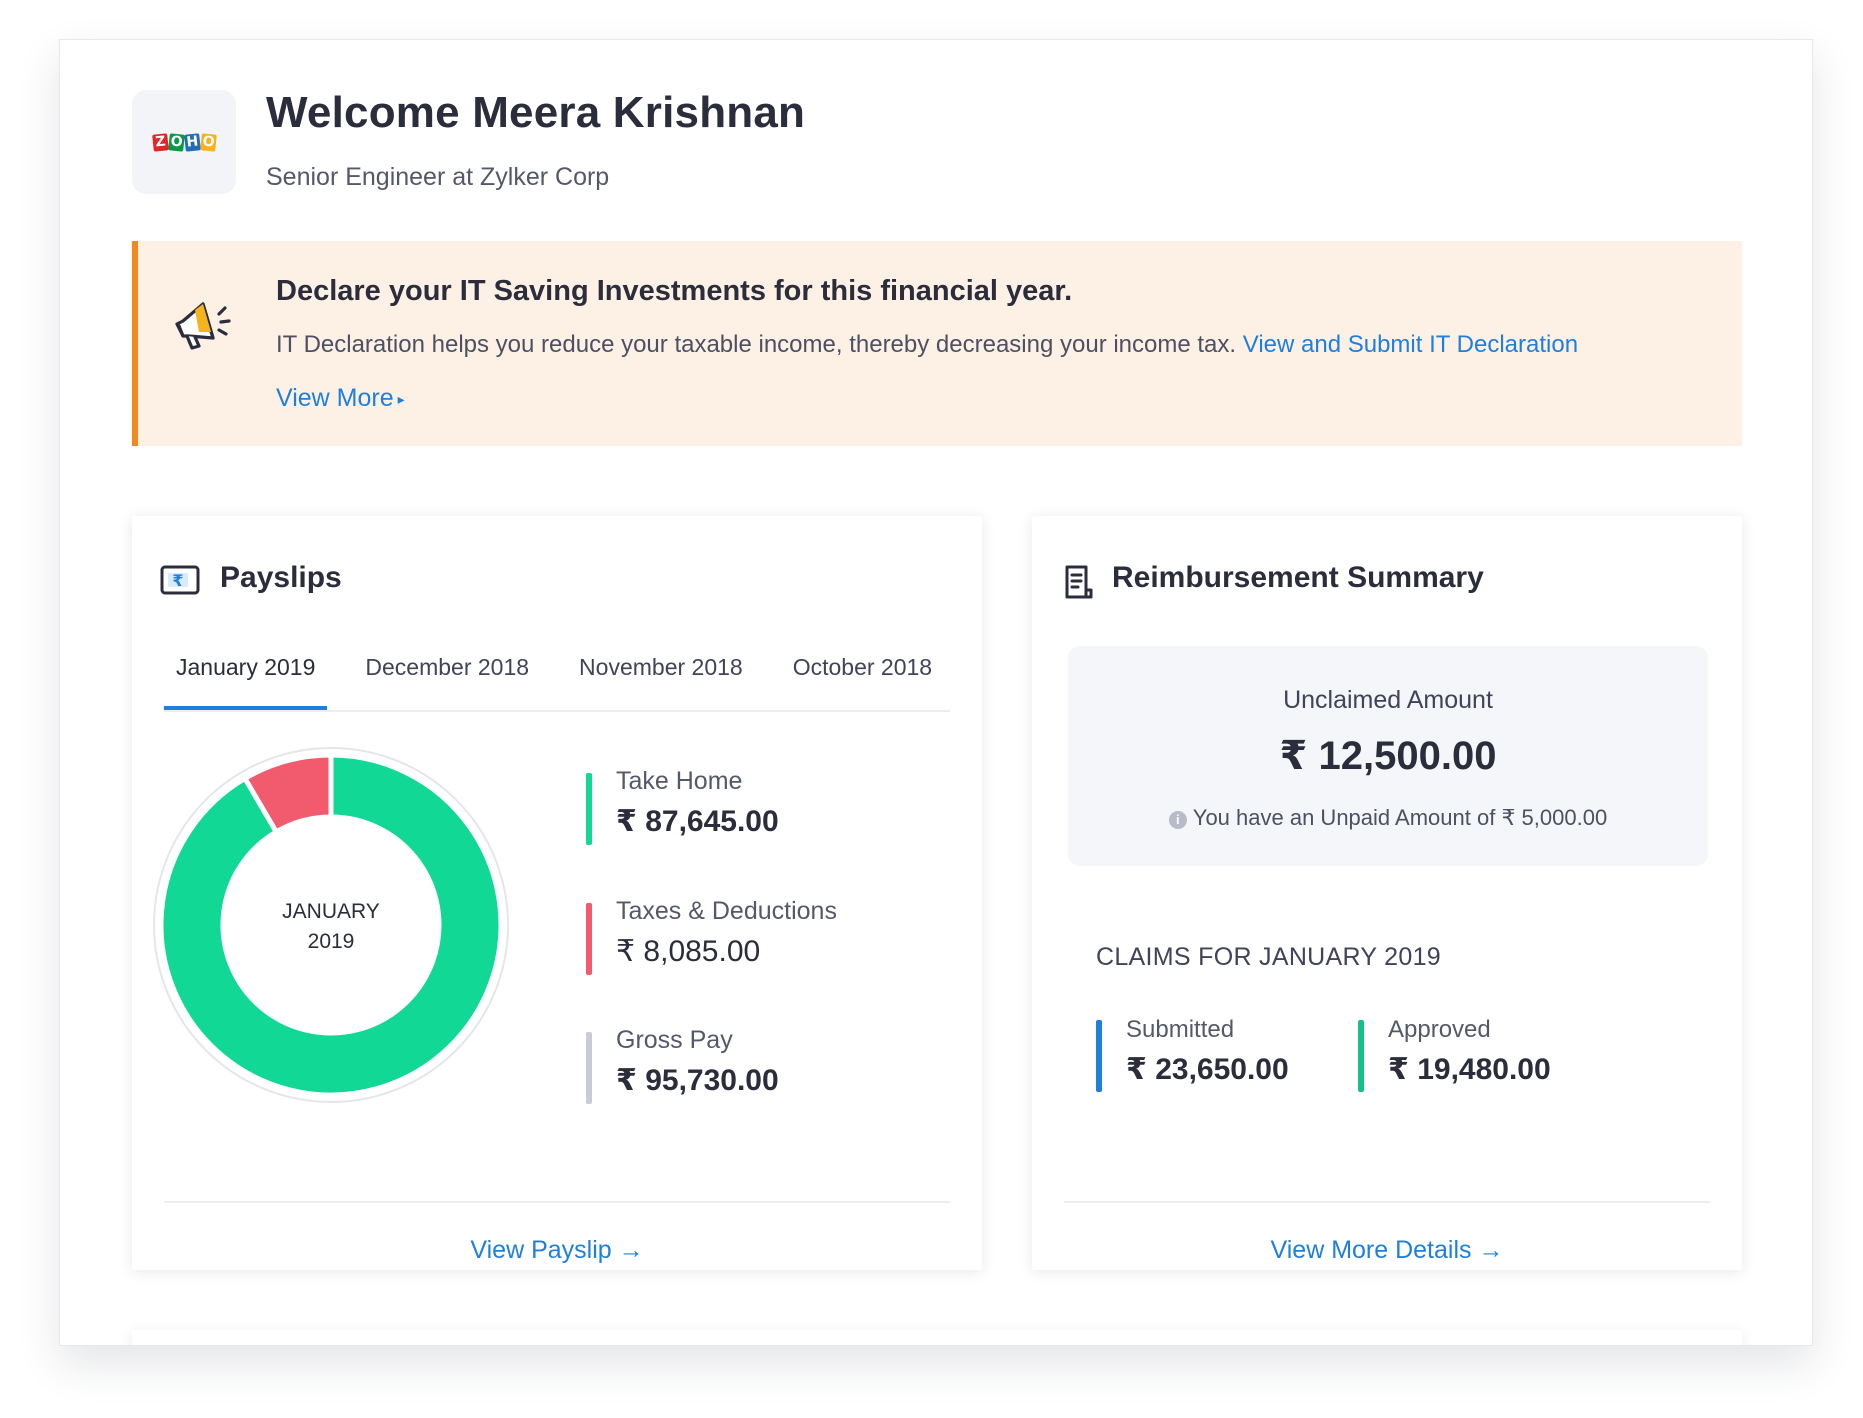 Image resolution: width=1863 pixels, height=1418 pixels. What do you see at coordinates (335, 398) in the screenshot?
I see `view-more-label: View More` at bounding box center [335, 398].